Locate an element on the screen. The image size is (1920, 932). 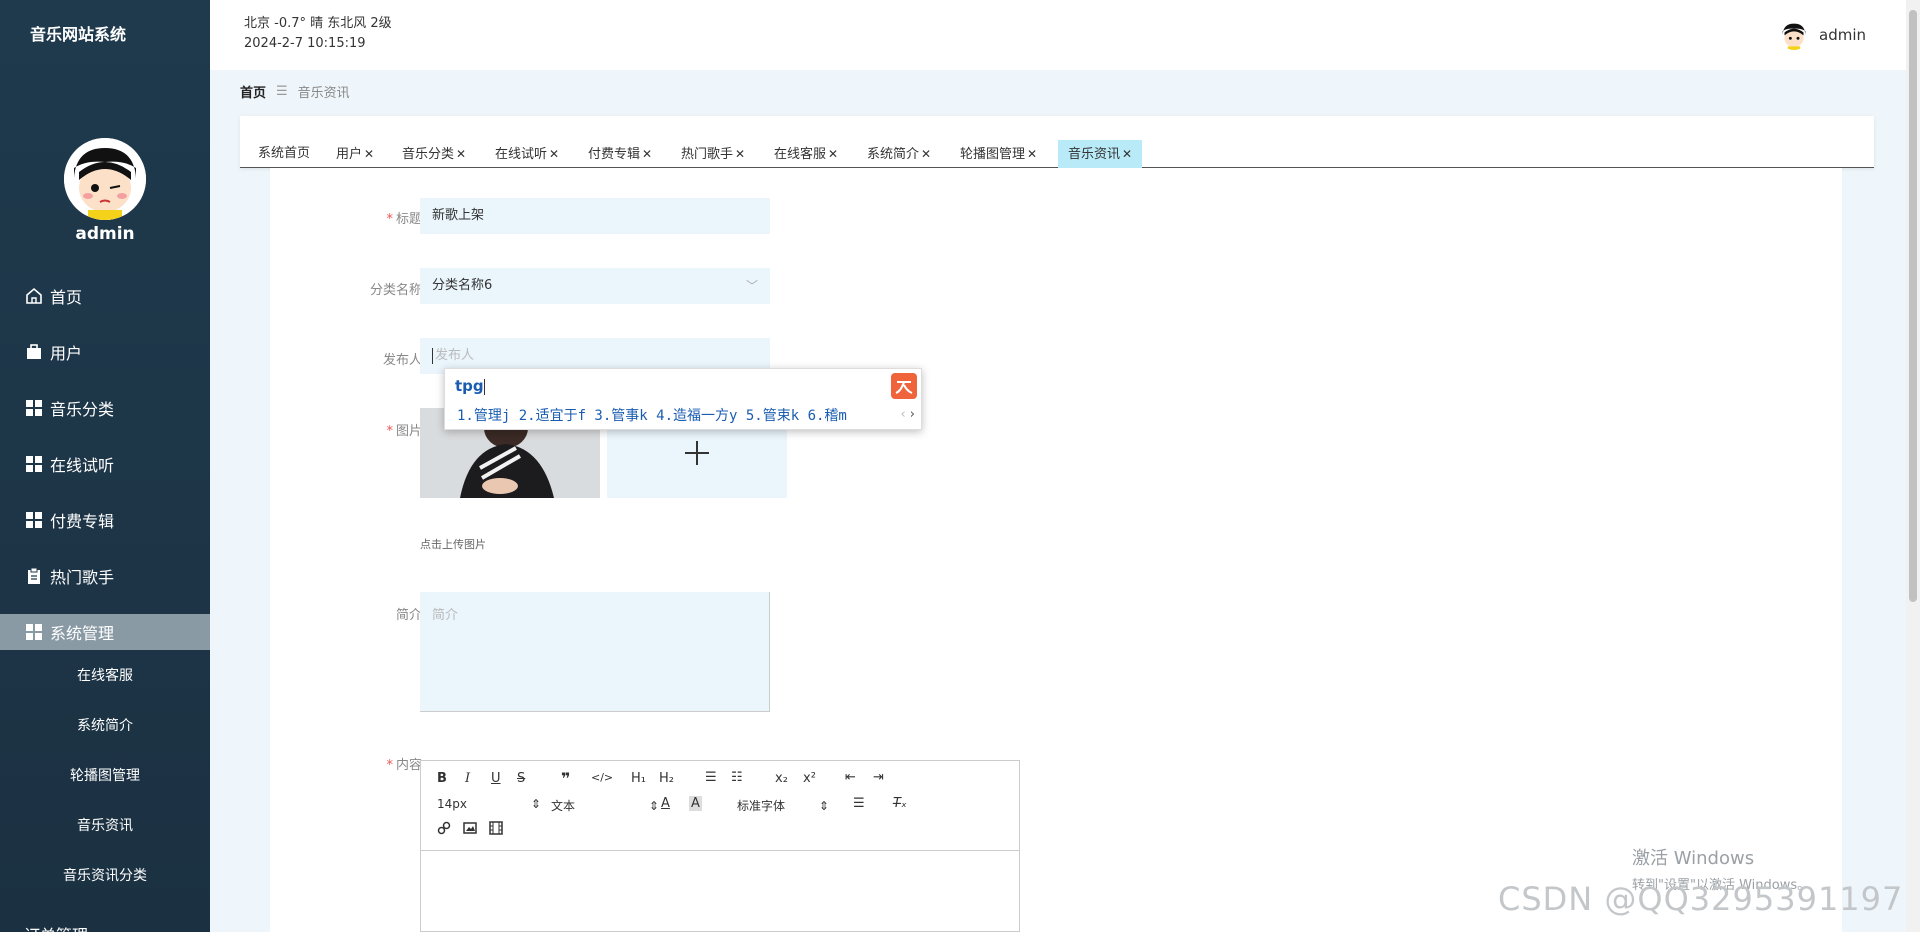
sidebar-item-label: 热门歌手 is located at coordinates (82, 577).